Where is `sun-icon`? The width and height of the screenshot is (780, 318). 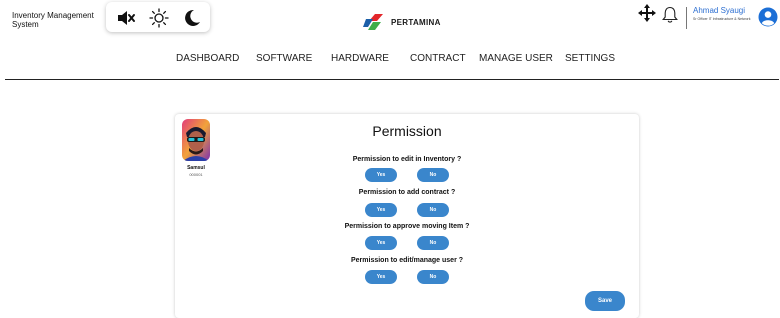 sun-icon is located at coordinates (159, 18).